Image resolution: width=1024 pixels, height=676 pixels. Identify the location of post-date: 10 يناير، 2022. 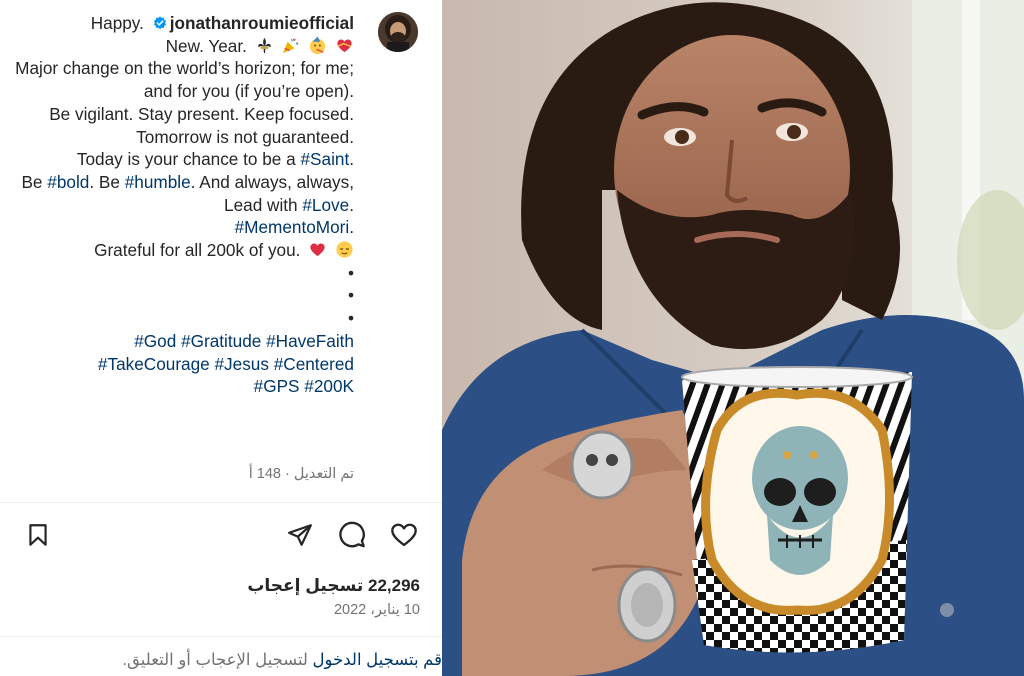
(376, 610).